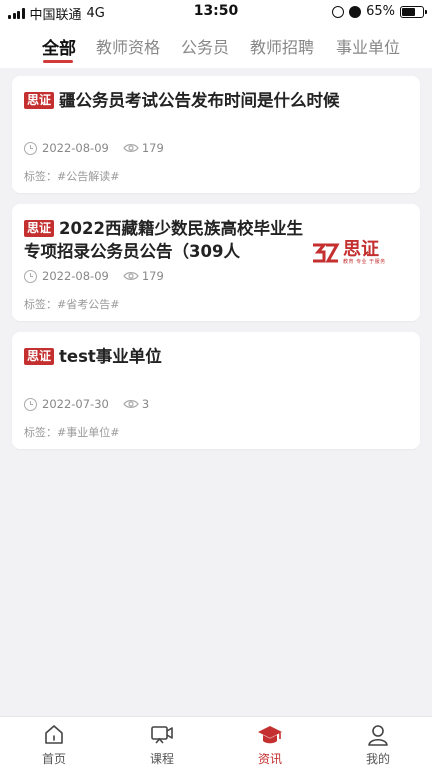  What do you see at coordinates (72, 176) in the screenshot?
I see `article-tags: 标签：#公告解读#` at bounding box center [72, 176].